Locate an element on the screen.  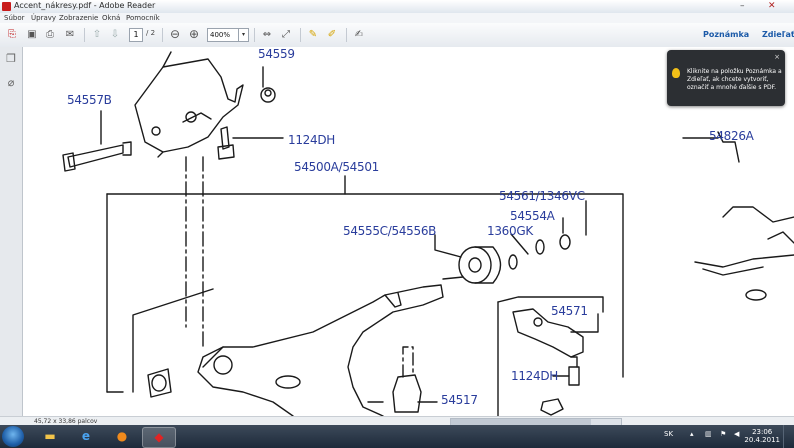
window-title: Accent_nákresy.pdf - Adobe Reader is located at coordinates (85, 5).